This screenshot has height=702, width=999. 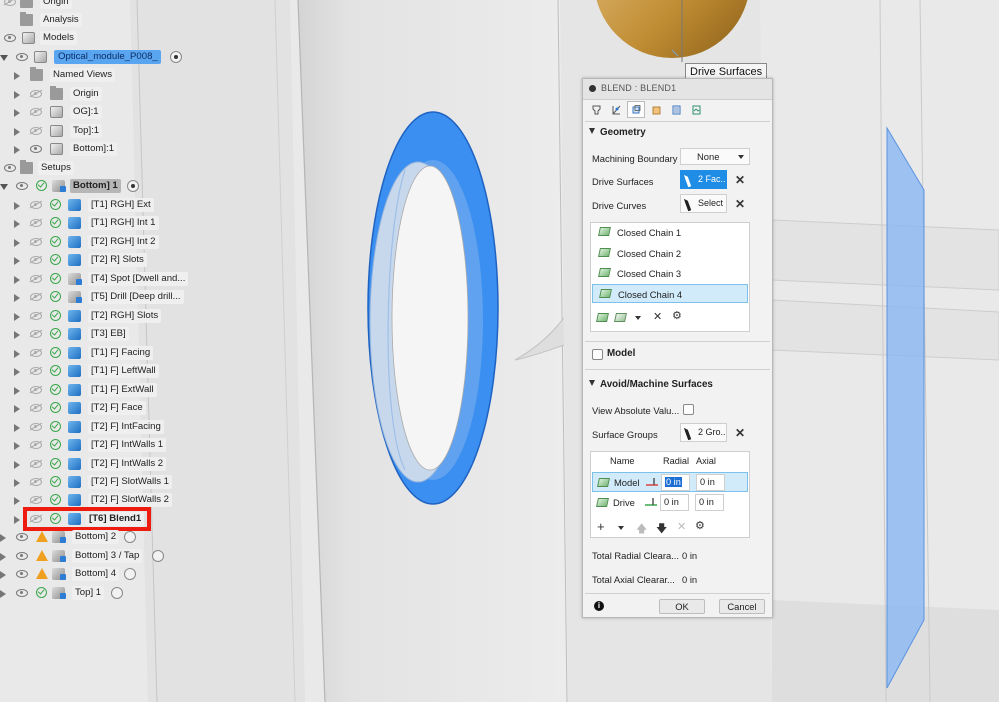 I want to click on info-icon: i, so click(x=599, y=606).